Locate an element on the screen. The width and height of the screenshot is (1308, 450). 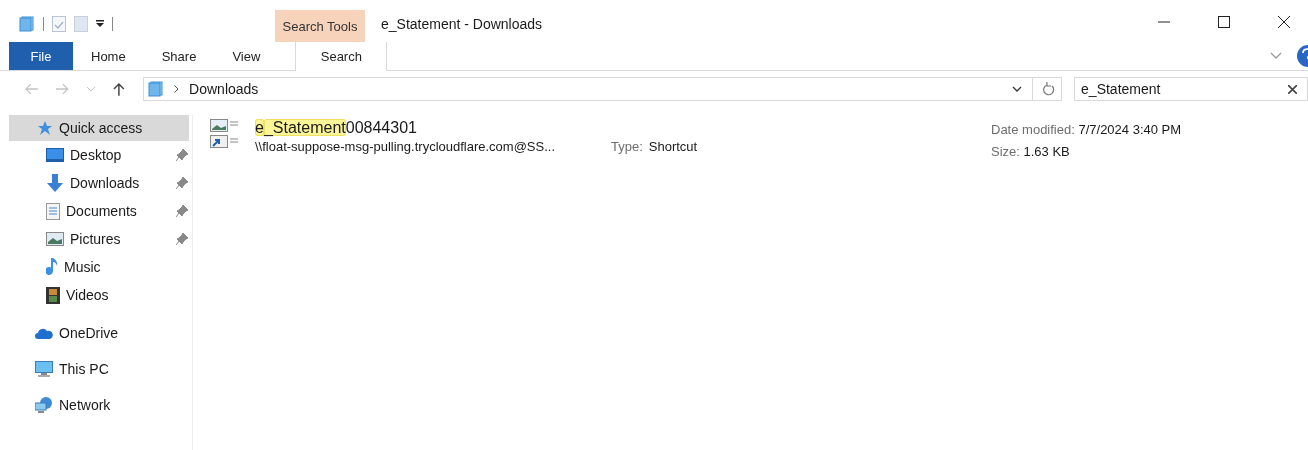
monitor-icon is located at coordinates (44, 369).